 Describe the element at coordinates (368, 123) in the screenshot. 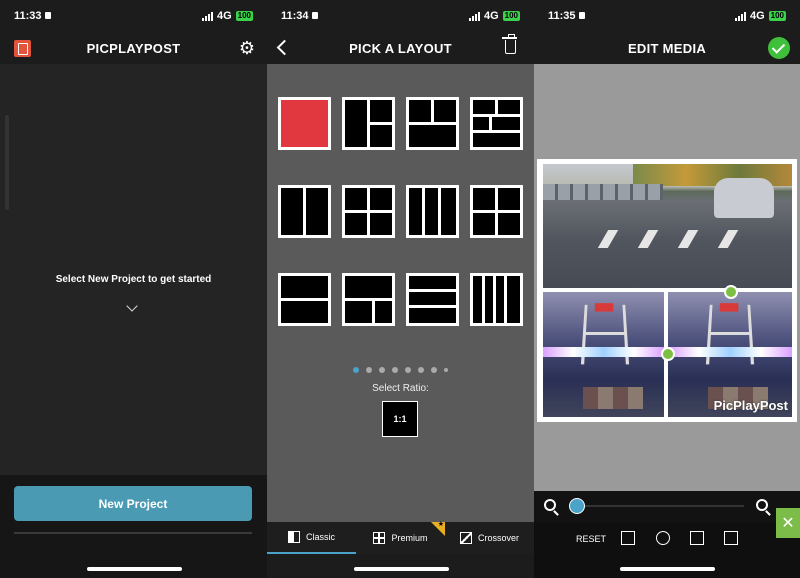

I see `layout-1-left-2-right` at that location.